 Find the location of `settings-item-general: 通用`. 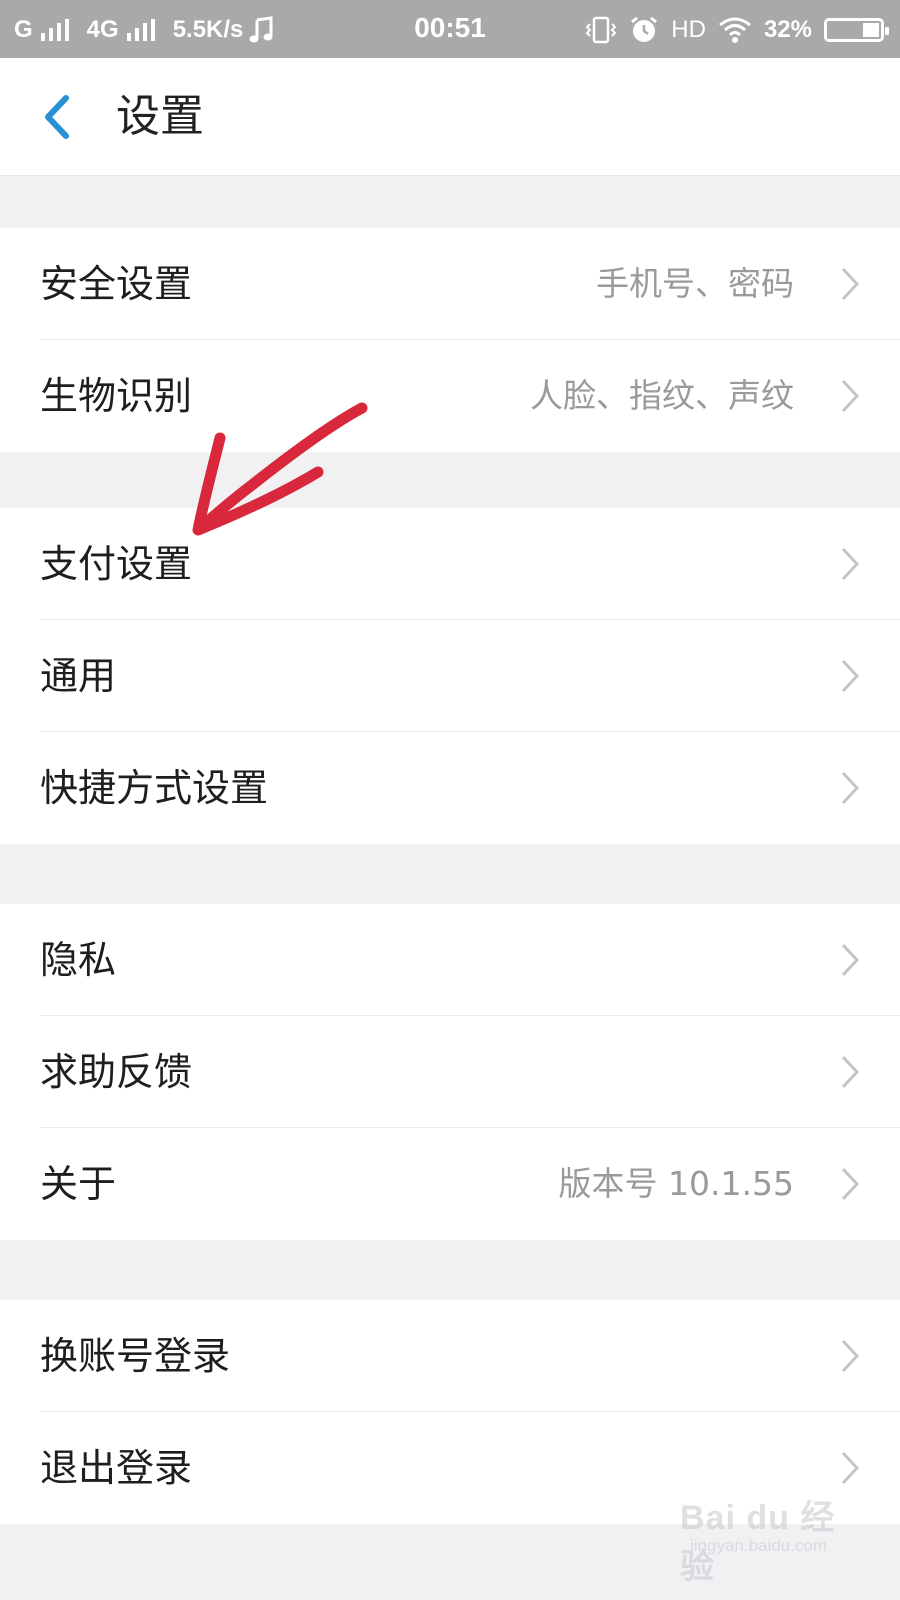

settings-item-general: 通用 is located at coordinates (450, 676).